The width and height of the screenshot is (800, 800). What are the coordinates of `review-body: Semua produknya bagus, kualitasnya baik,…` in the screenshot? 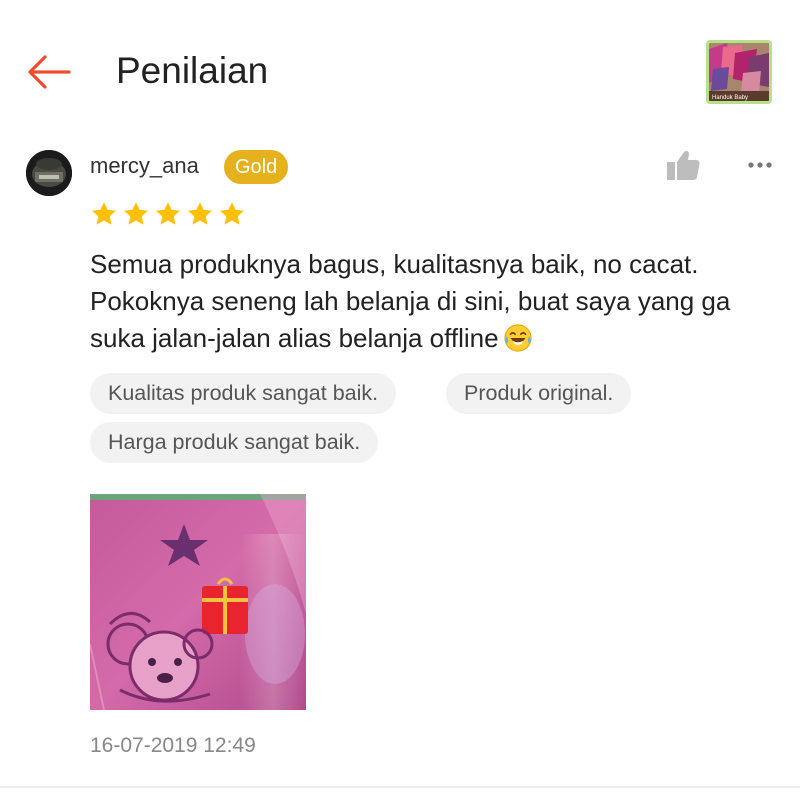 It's located at (410, 301).